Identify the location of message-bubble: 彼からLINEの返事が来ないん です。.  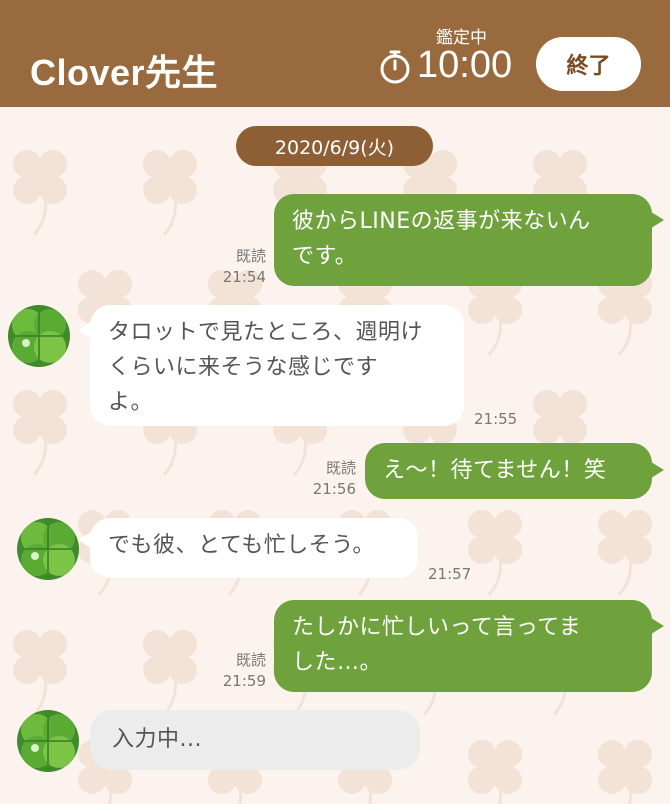
(463, 240).